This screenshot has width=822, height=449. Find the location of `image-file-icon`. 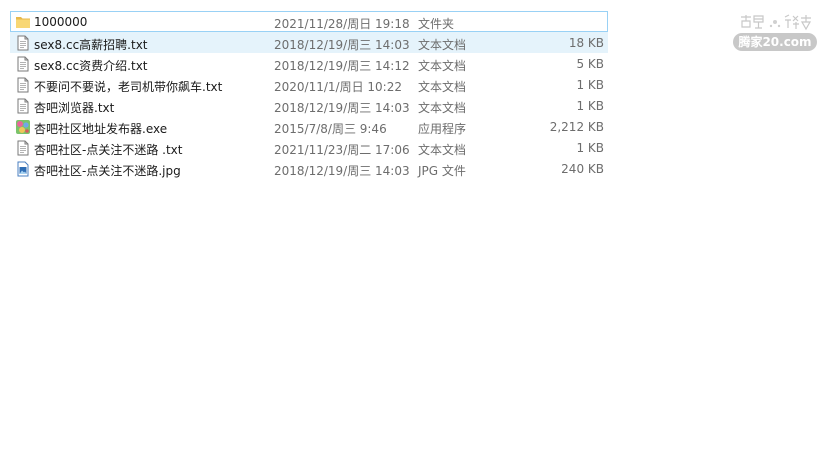

image-file-icon is located at coordinates (23, 169).